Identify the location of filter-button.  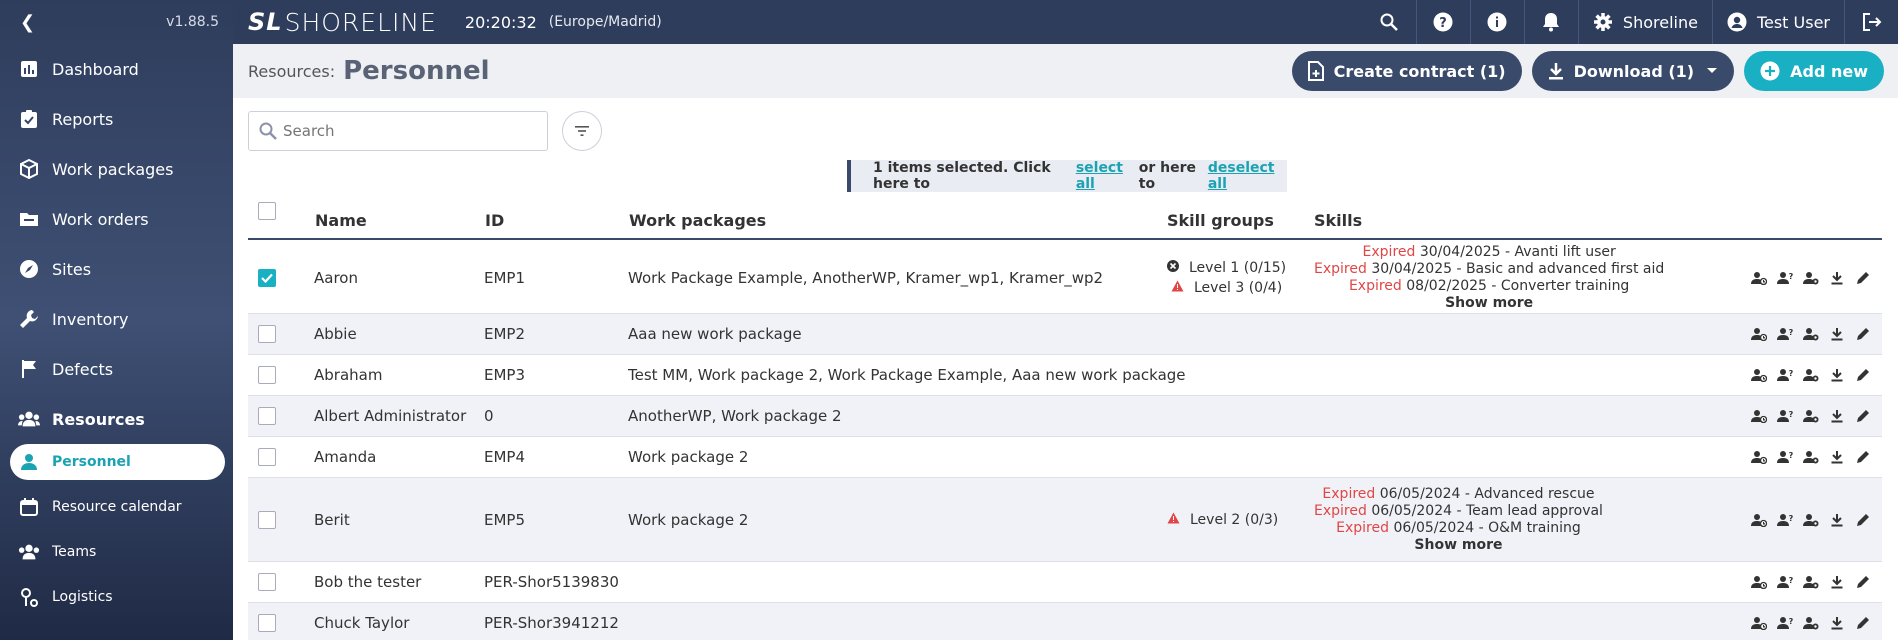
(582, 131).